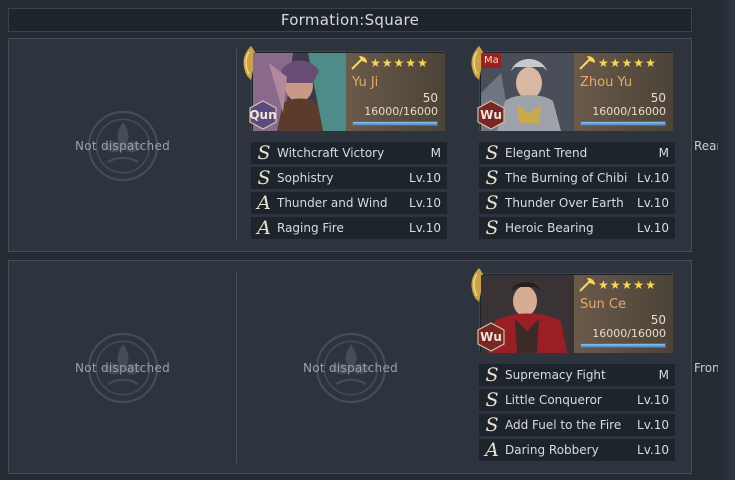 The image size is (735, 480). I want to click on hero-info: ★ ★ ★ ★ ★ Sun Ce 50 16000/16000, so click(623, 314).